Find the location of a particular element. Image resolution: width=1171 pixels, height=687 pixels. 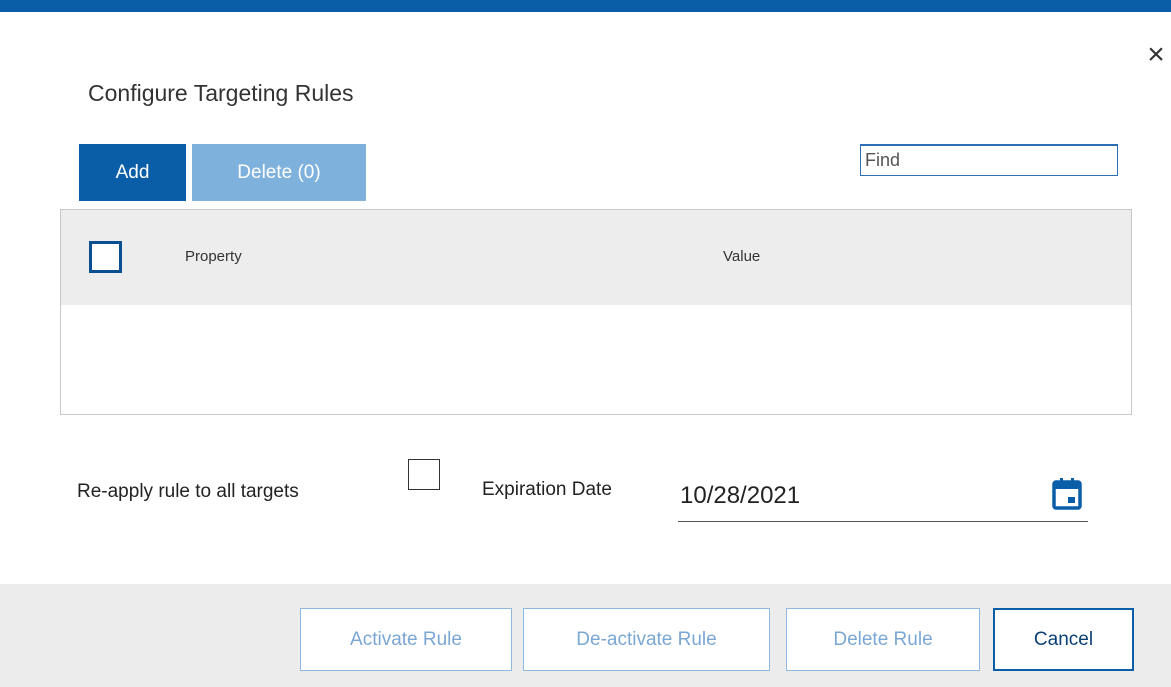

dialog-title: Configure Targeting Rules is located at coordinates (221, 93).